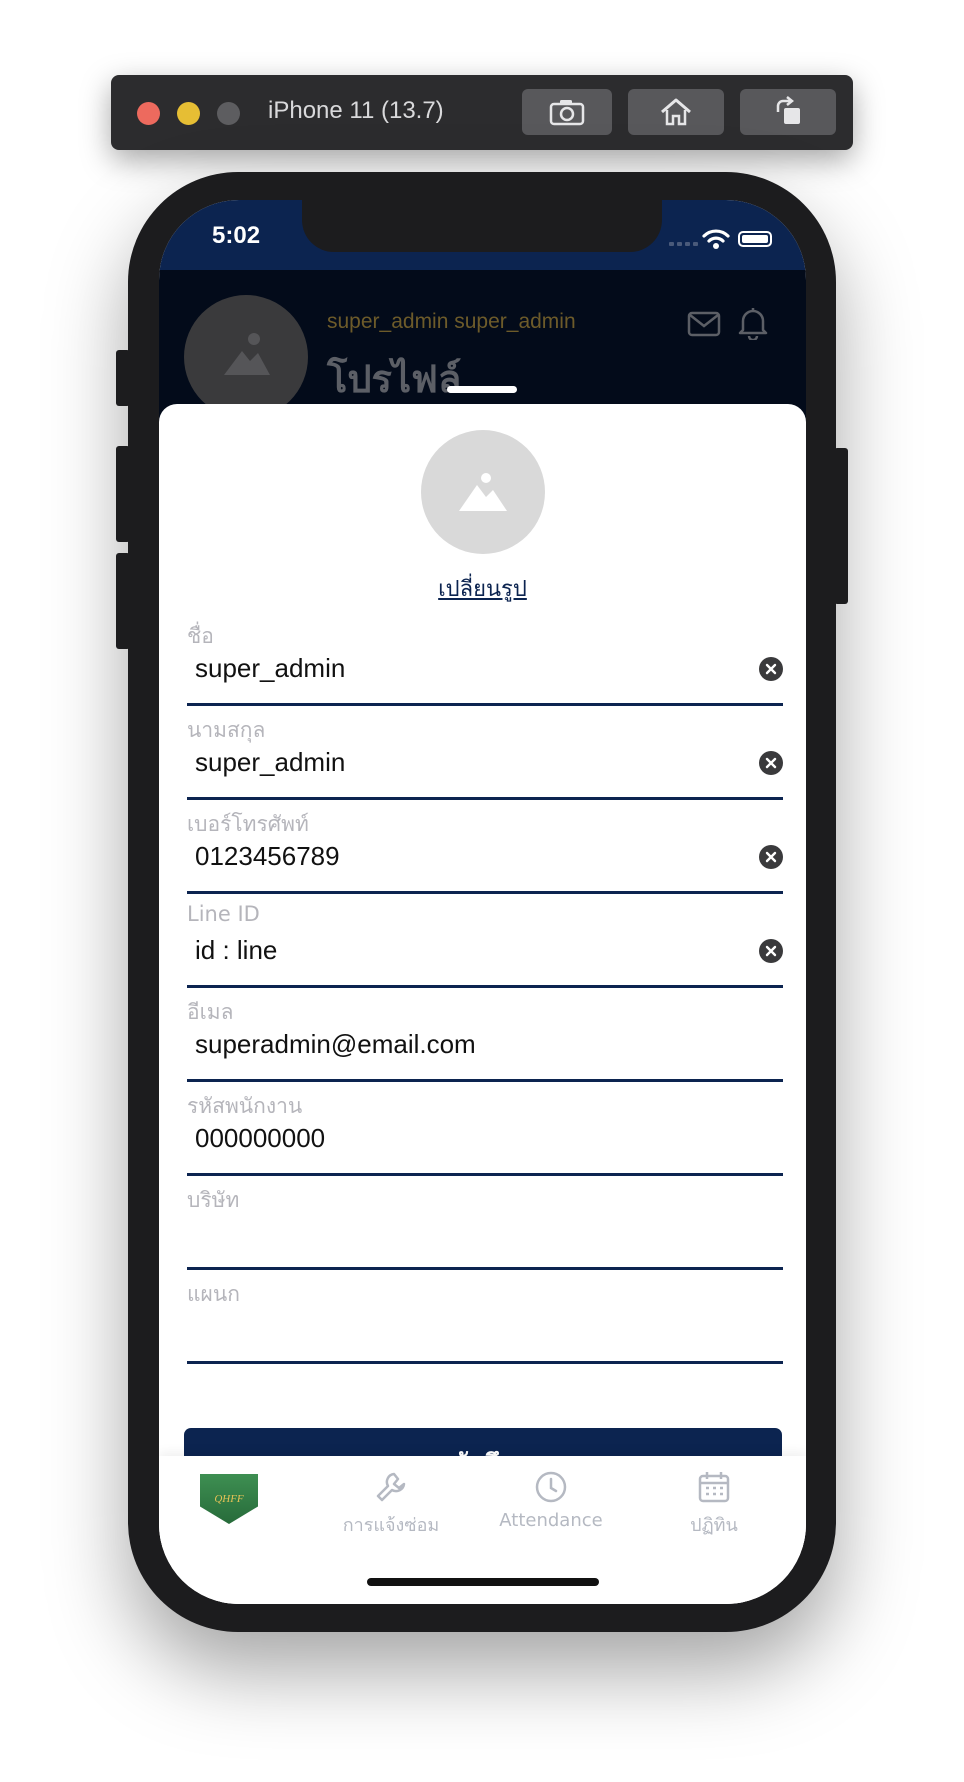  What do you see at coordinates (228, 113) in the screenshot?
I see `zoom-window-button` at bounding box center [228, 113].